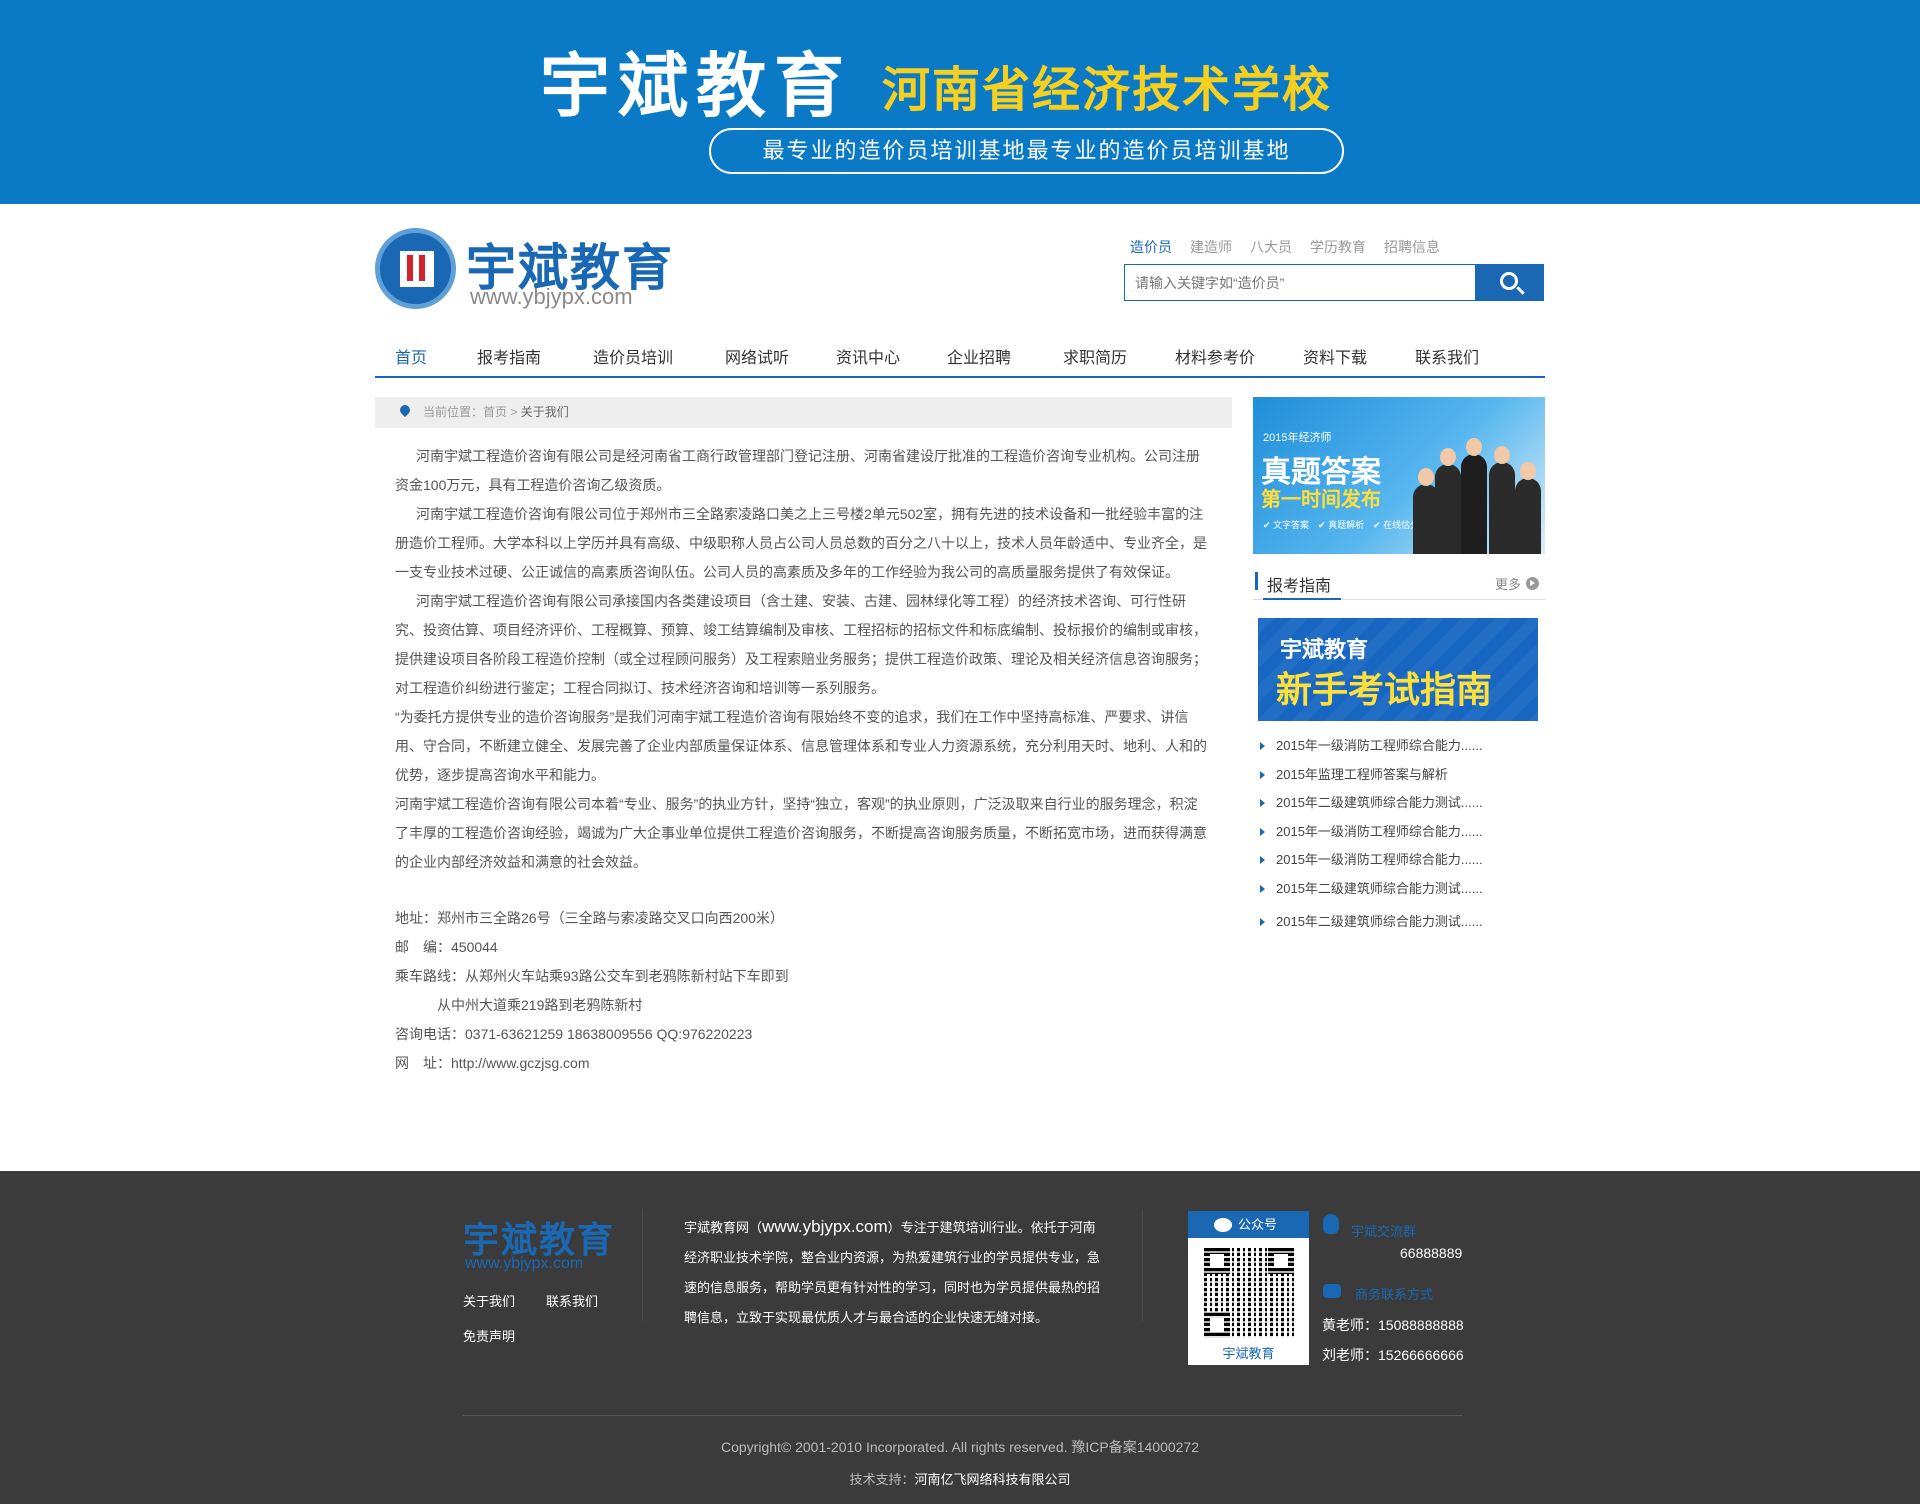 This screenshot has height=1504, width=1920. Describe the element at coordinates (1302, 599) in the screenshot. I see `title-underline` at that location.